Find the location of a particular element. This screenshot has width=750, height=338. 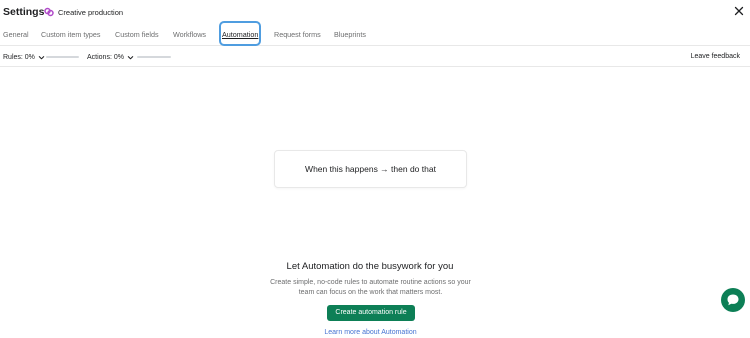

project-icon is located at coordinates (49, 12).